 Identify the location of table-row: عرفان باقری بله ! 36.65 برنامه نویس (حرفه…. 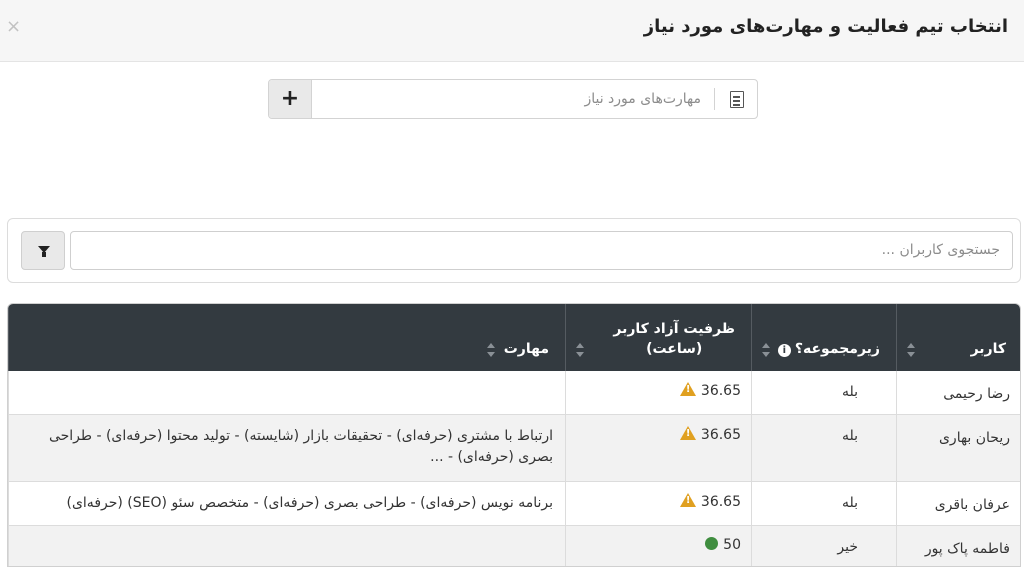
(514, 504).